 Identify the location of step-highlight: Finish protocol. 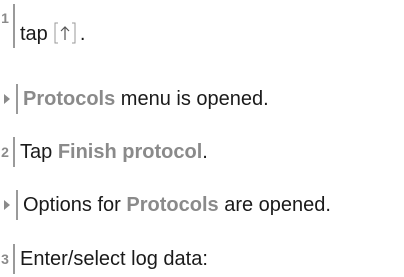
(130, 152).